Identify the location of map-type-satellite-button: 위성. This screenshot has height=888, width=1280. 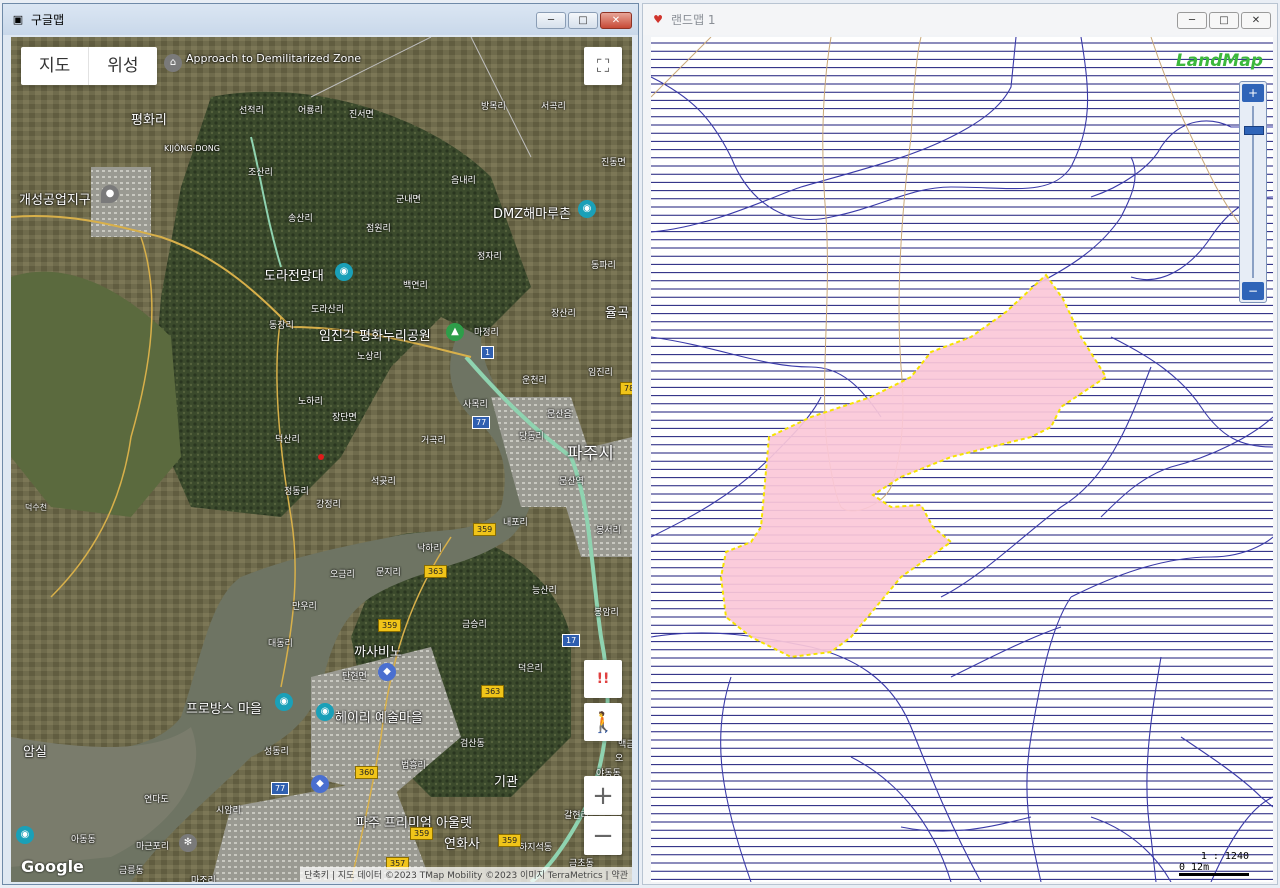
(122, 66).